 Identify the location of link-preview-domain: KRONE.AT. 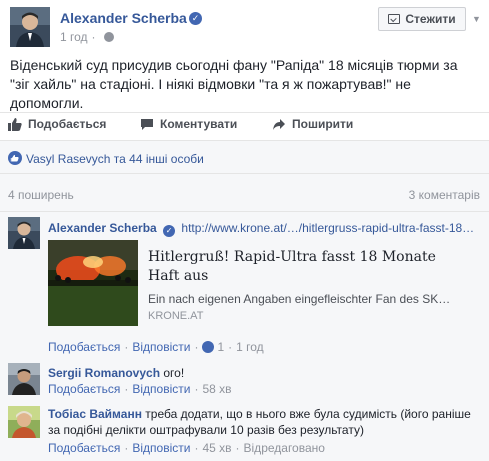
(176, 316).